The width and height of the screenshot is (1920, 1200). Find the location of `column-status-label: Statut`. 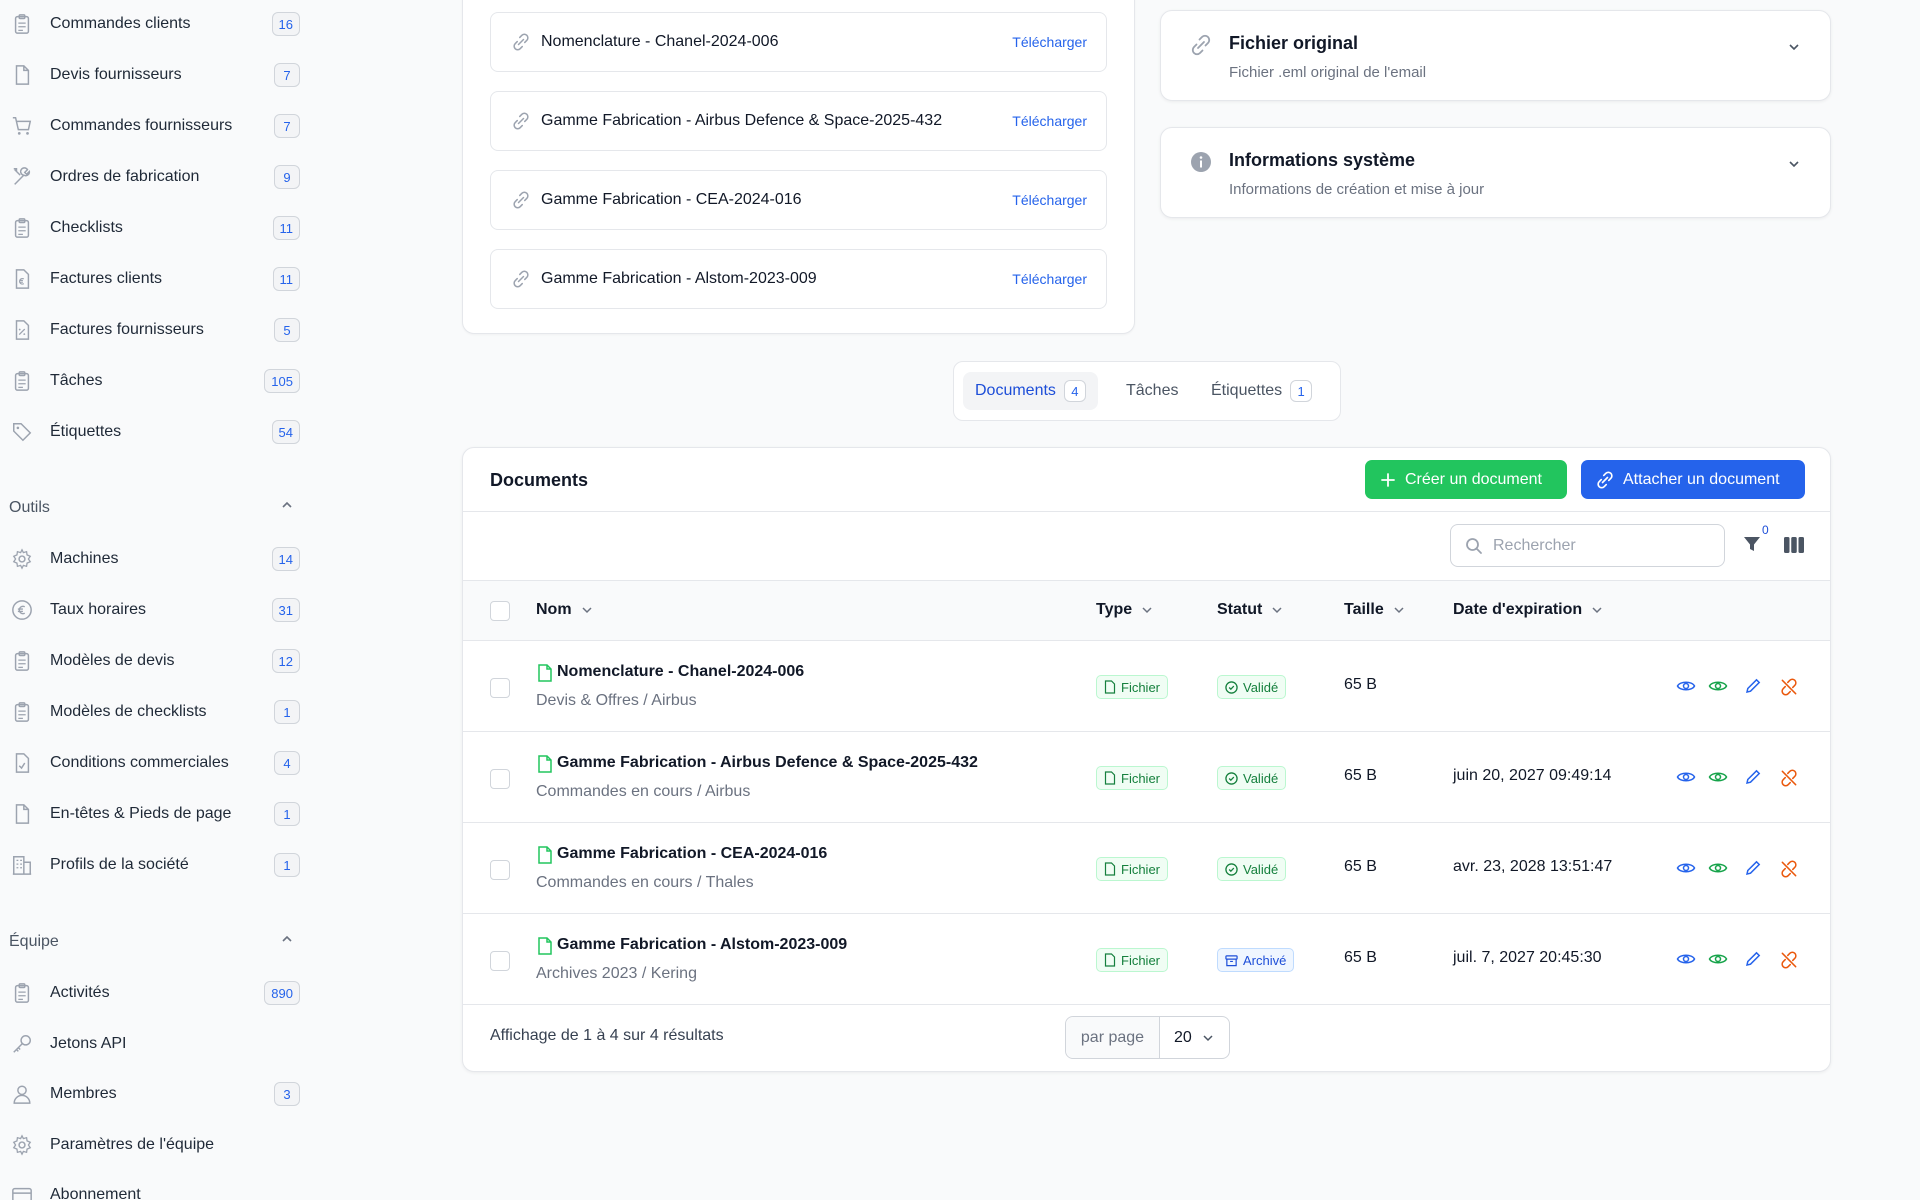

column-status-label: Statut is located at coordinates (1240, 609).